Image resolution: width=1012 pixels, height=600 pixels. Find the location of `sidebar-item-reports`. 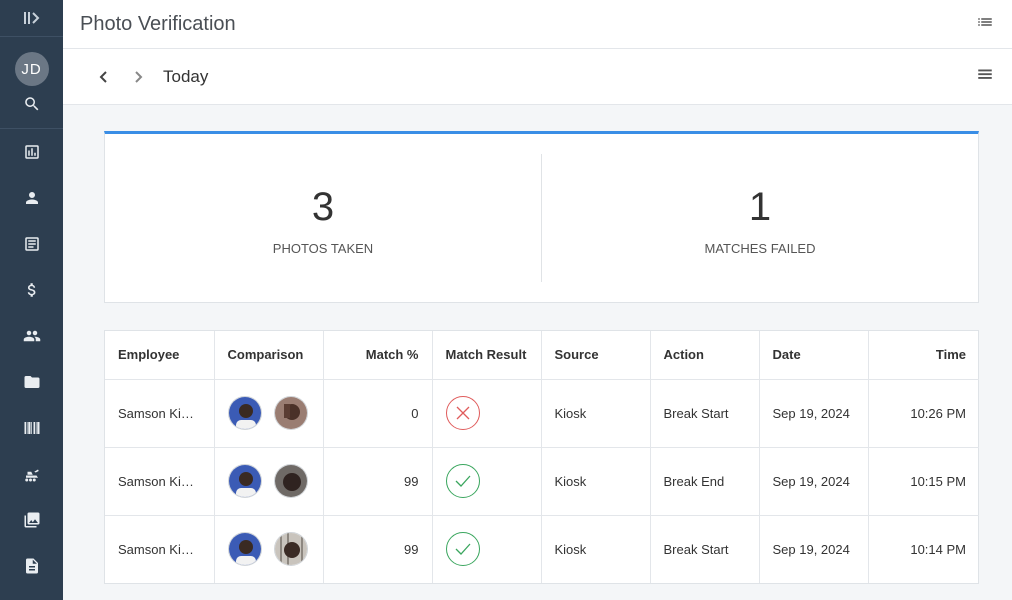

sidebar-item-reports is located at coordinates (31, 152).